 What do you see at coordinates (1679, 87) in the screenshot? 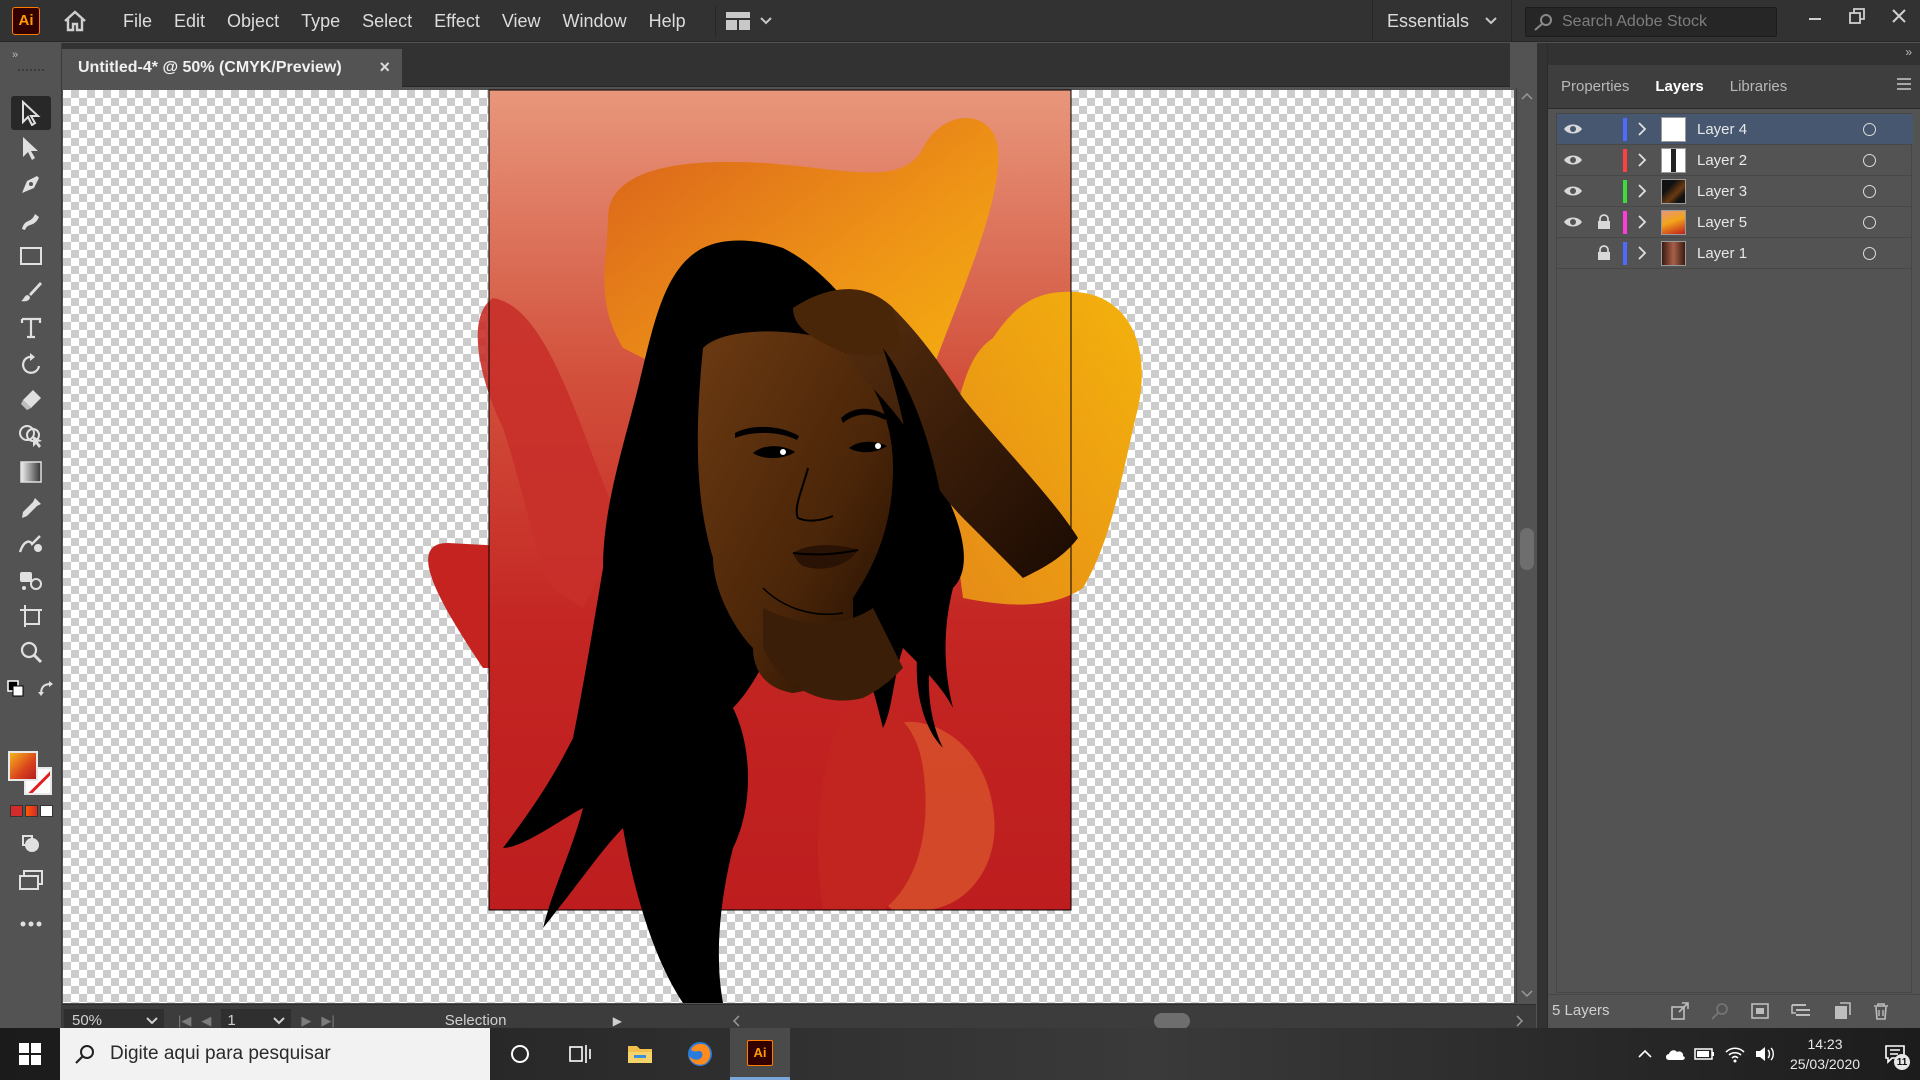
I see `tab-layers: Layers` at bounding box center [1679, 87].